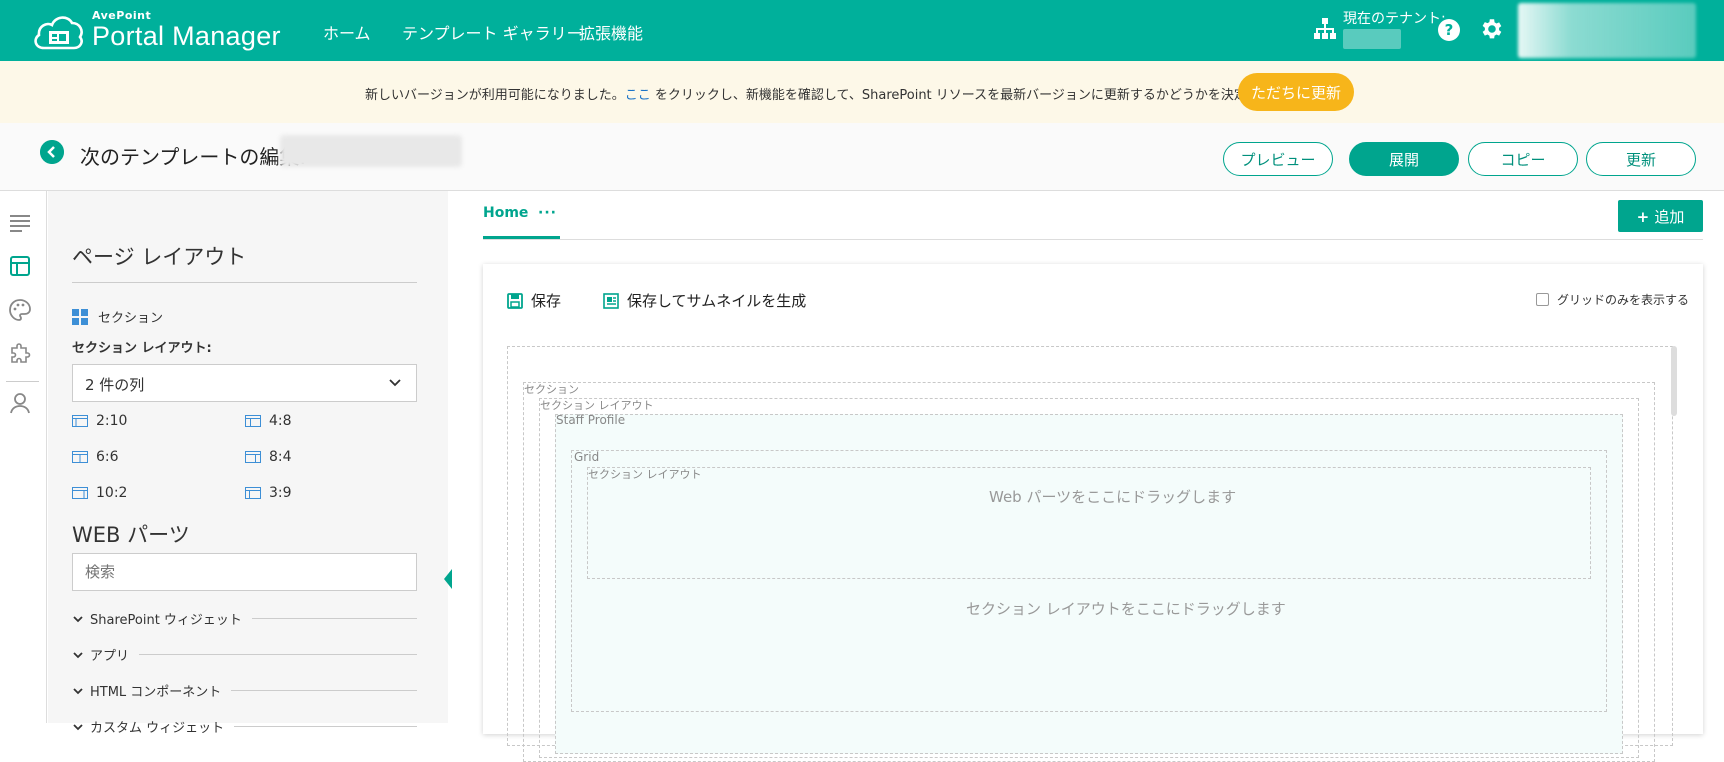 Image resolution: width=1724 pixels, height=762 pixels. I want to click on update-now-button: ただちに更新, so click(1296, 92).